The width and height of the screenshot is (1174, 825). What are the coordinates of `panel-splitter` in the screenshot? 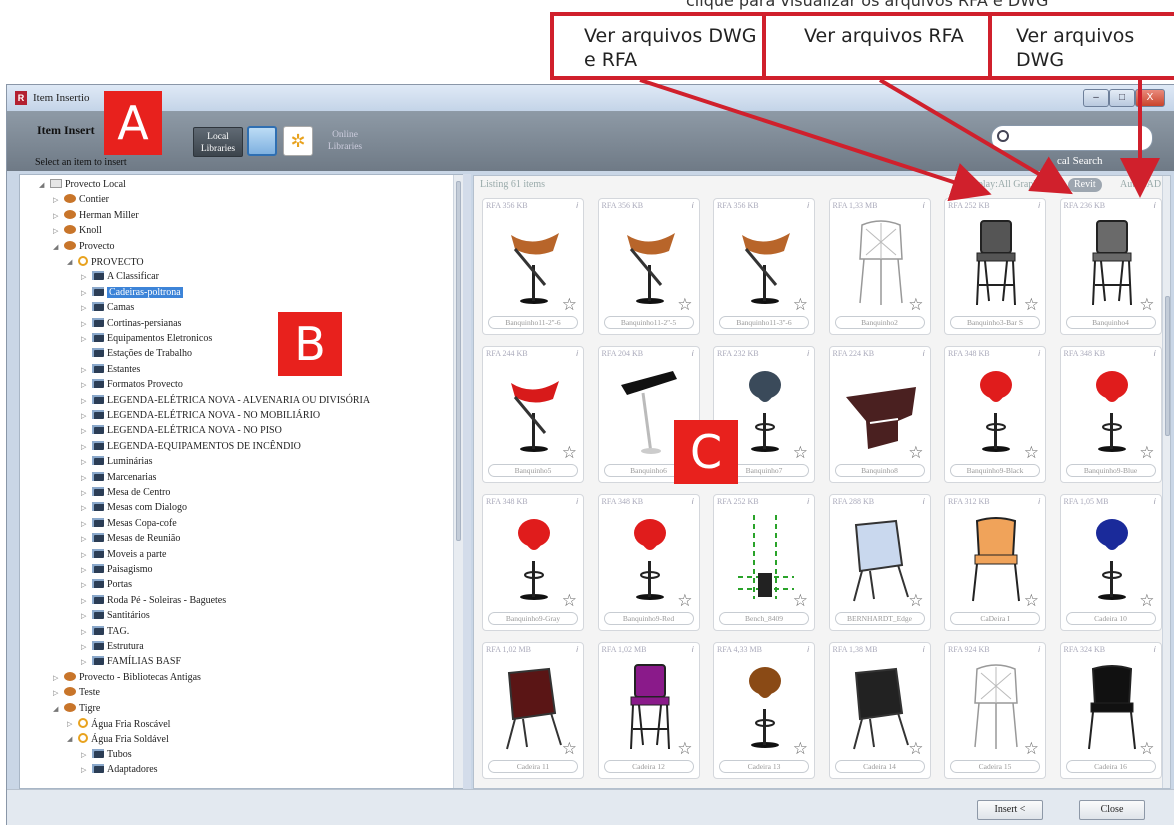 It's located at (467, 481).